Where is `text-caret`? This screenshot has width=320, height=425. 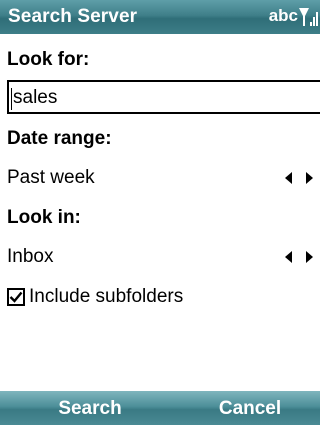
text-caret is located at coordinates (11, 99).